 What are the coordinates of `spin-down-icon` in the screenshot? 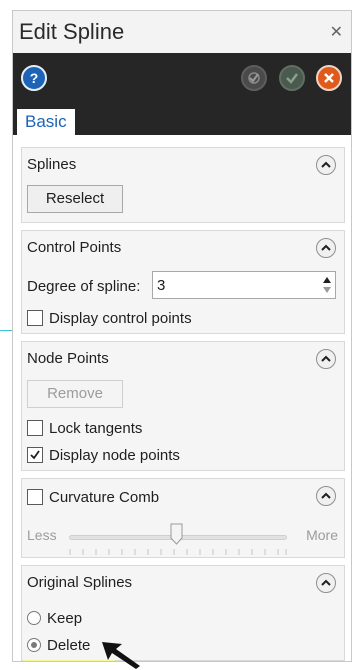 It's located at (327, 290).